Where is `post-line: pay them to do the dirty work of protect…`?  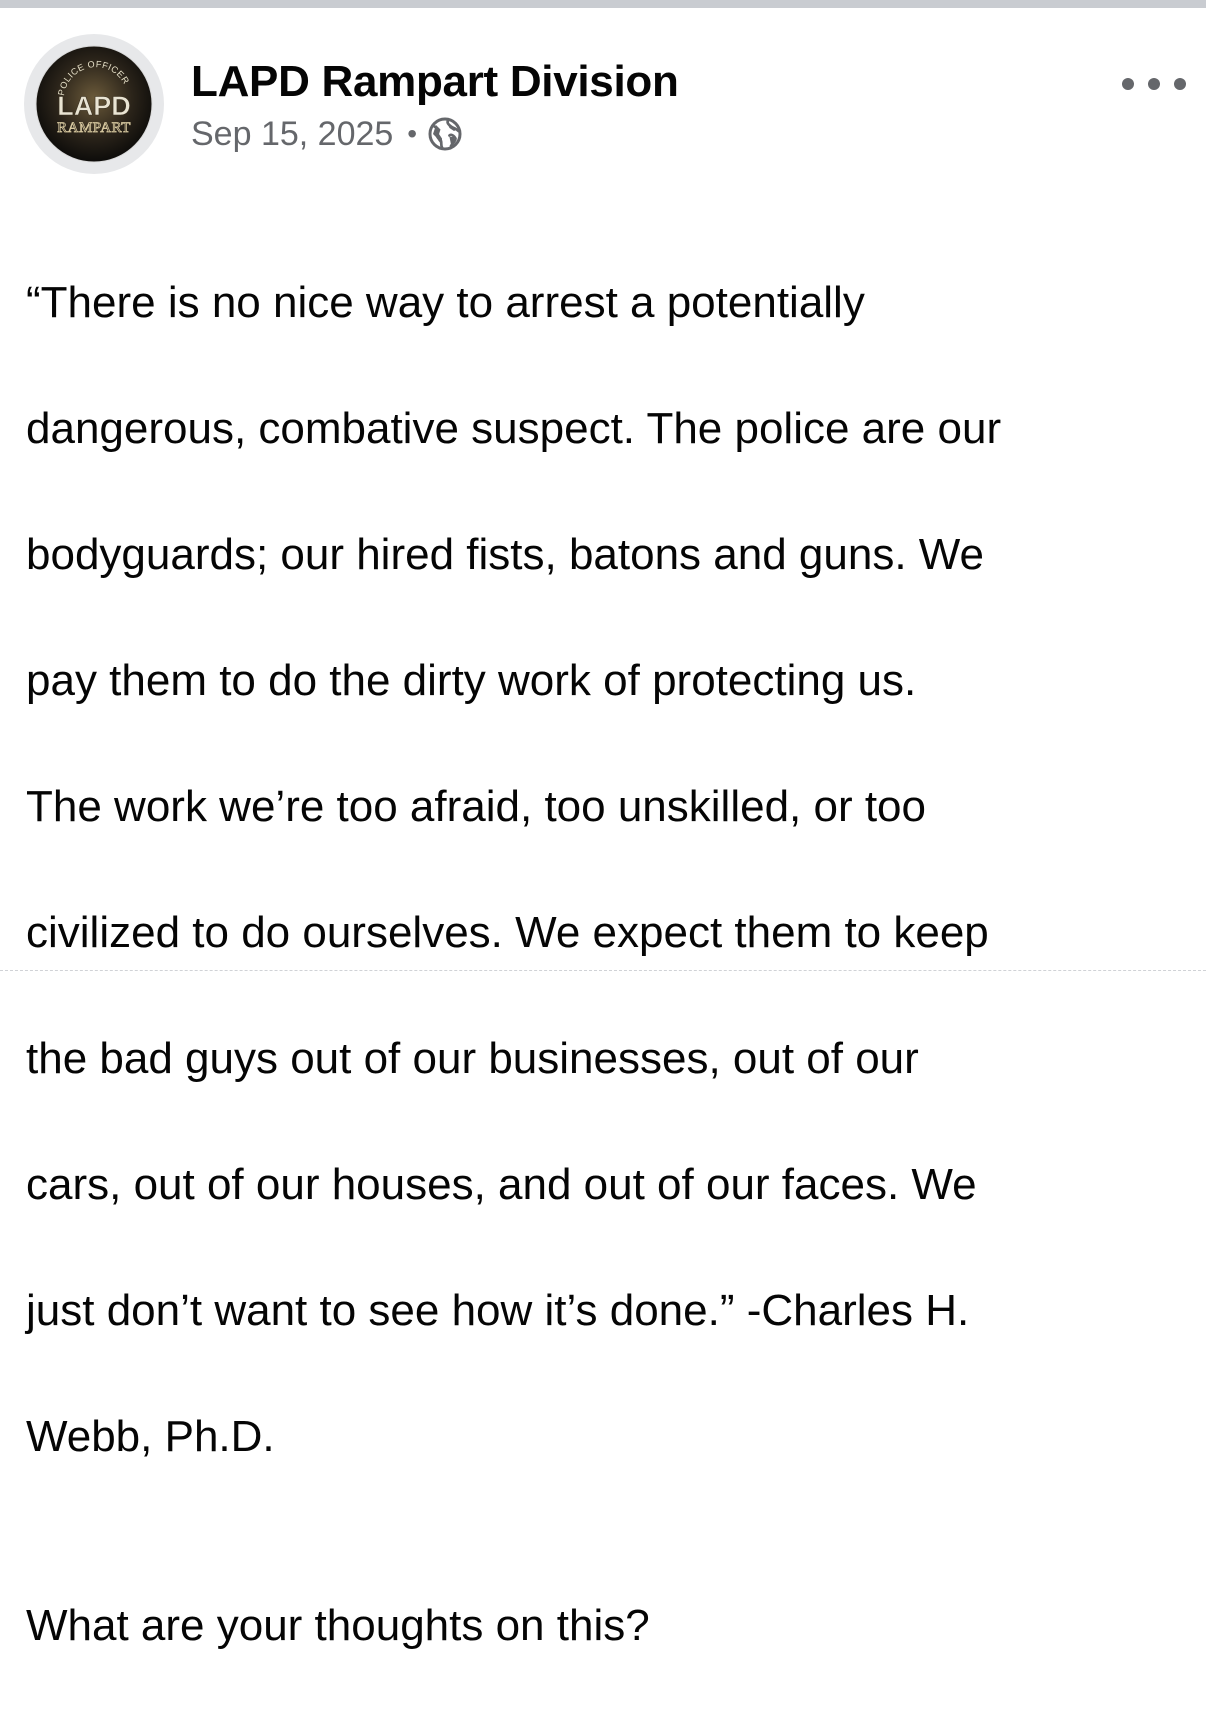 post-line: pay them to do the dirty work of protect… is located at coordinates (471, 680).